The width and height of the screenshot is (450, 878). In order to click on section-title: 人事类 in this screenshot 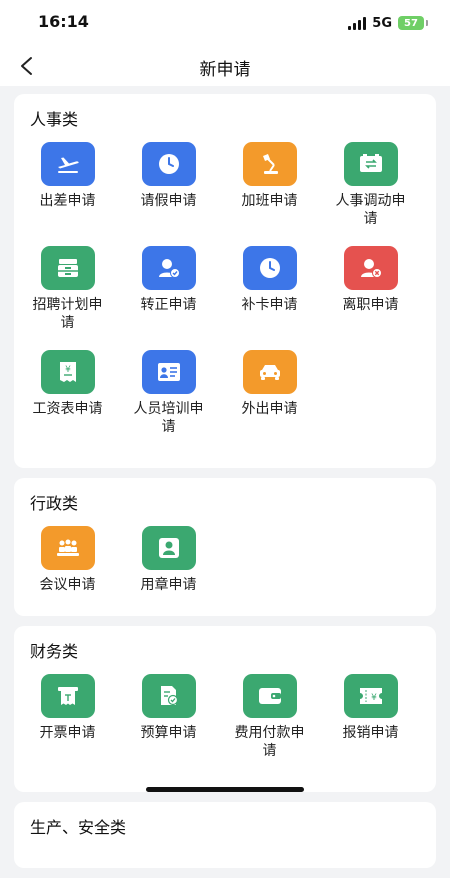, I will do `click(54, 119)`.